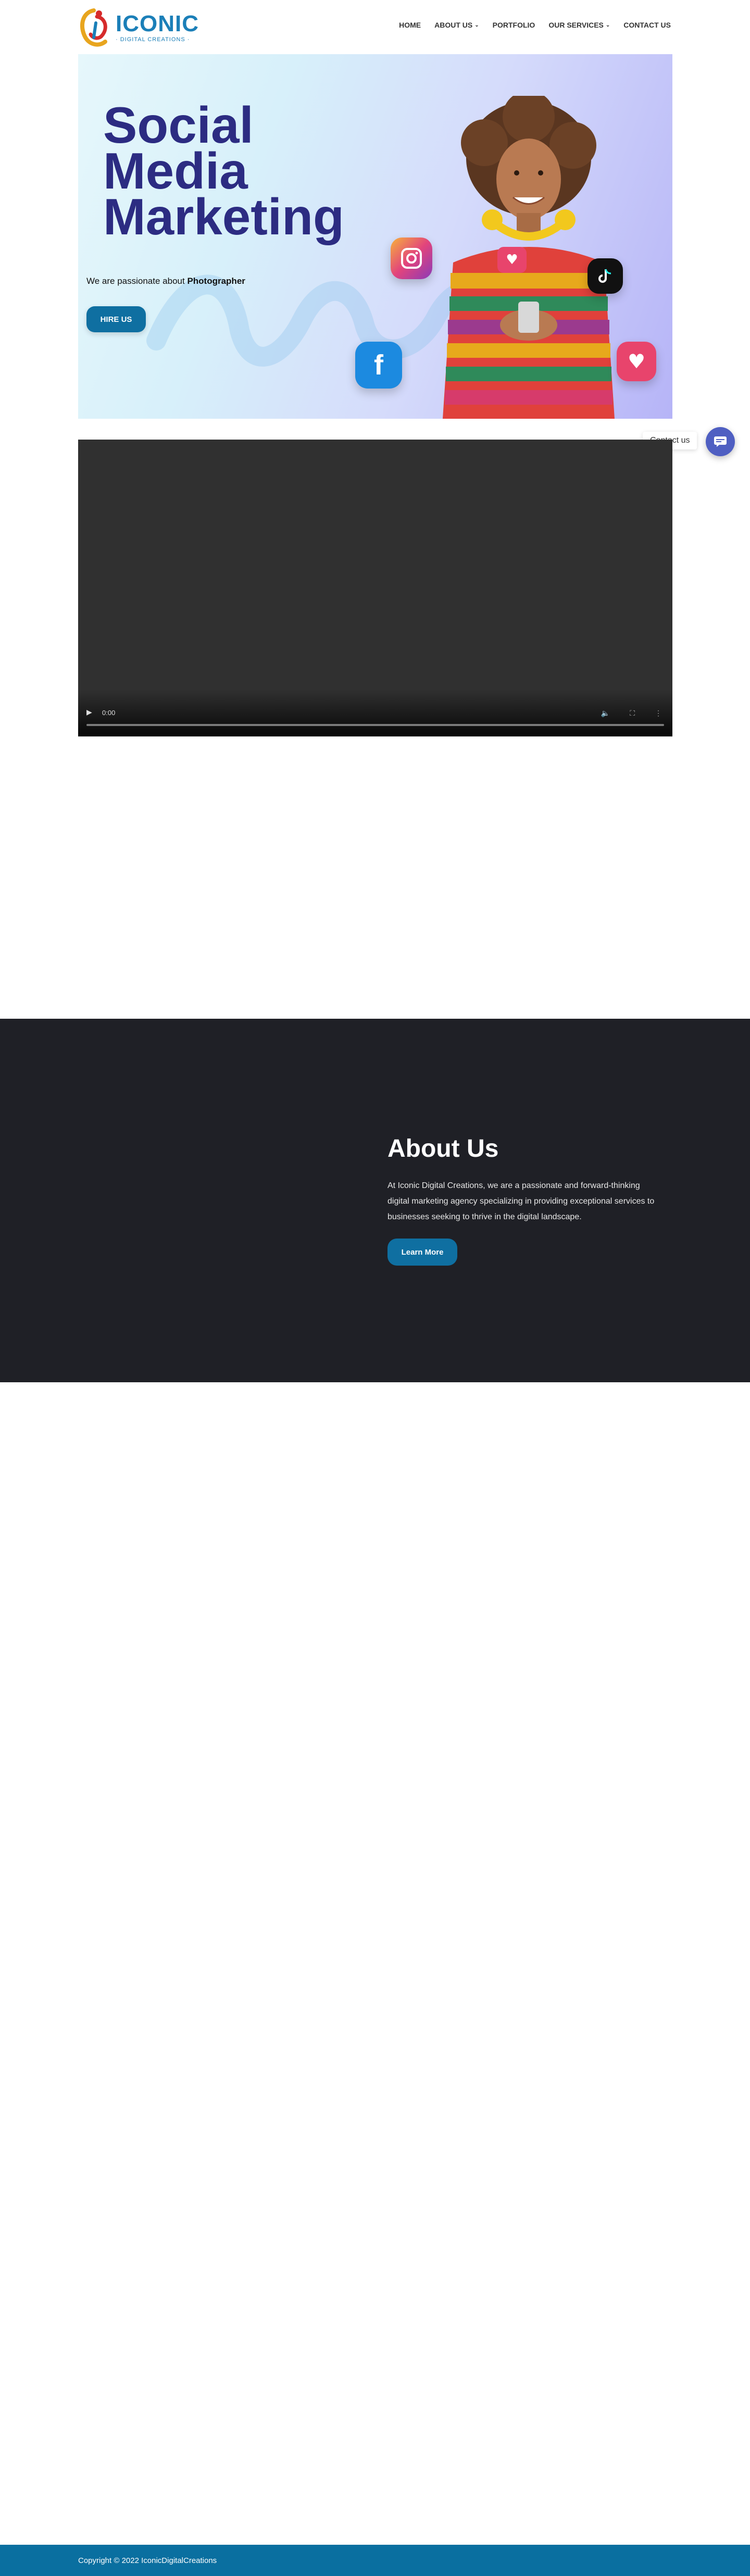  What do you see at coordinates (216, 281) in the screenshot?
I see `hero-tagline-highlight: Photographer` at bounding box center [216, 281].